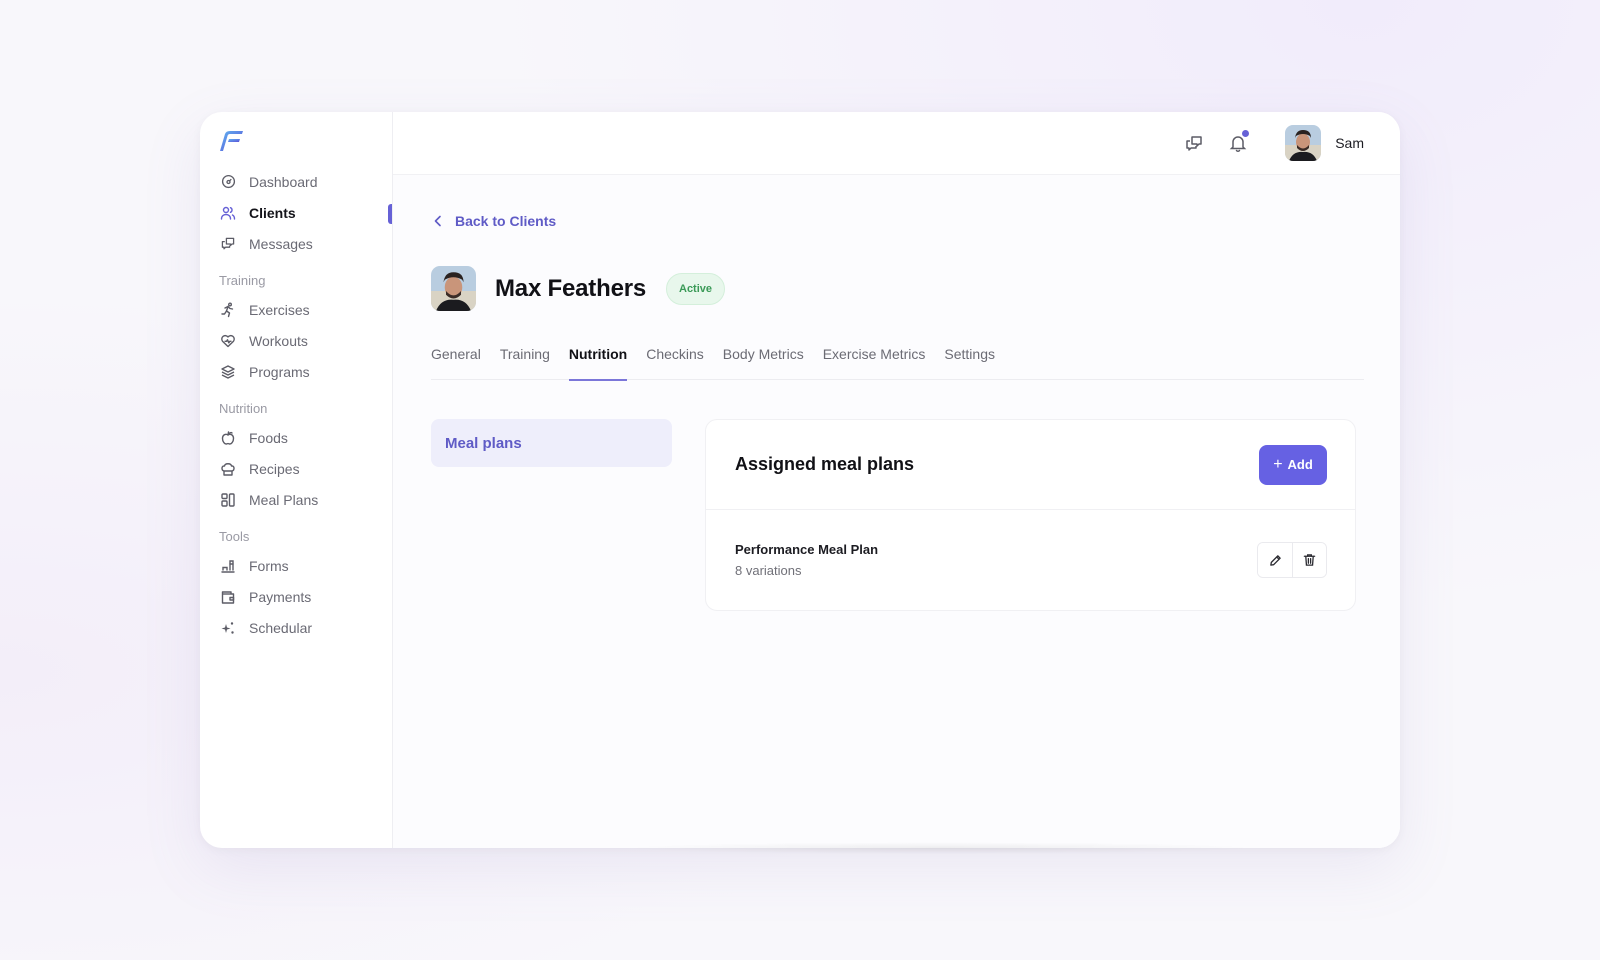  What do you see at coordinates (268, 437) in the screenshot?
I see `sidebar-item-label: Foods` at bounding box center [268, 437].